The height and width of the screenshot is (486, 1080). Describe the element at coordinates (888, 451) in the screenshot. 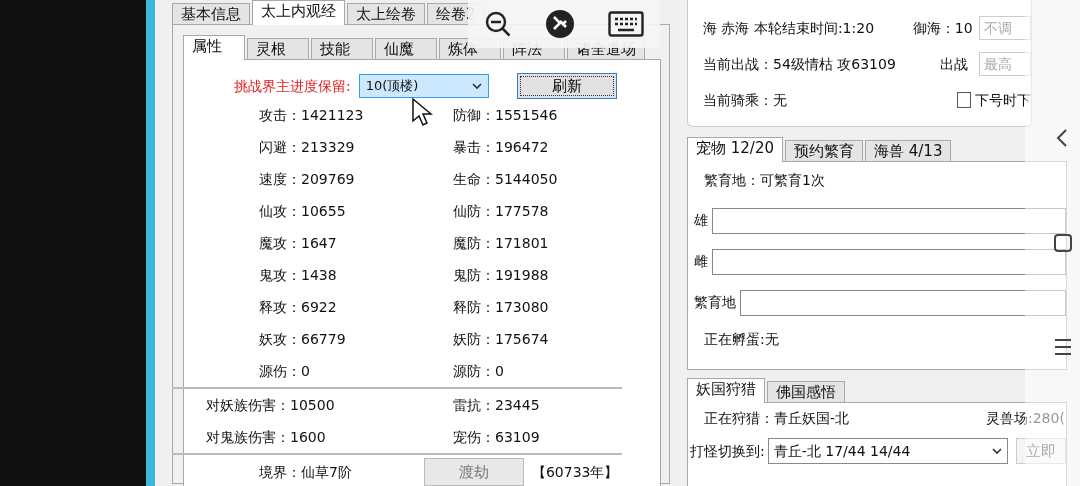

I see `area-dropdown: 青丘-北 17/44 14/44` at that location.